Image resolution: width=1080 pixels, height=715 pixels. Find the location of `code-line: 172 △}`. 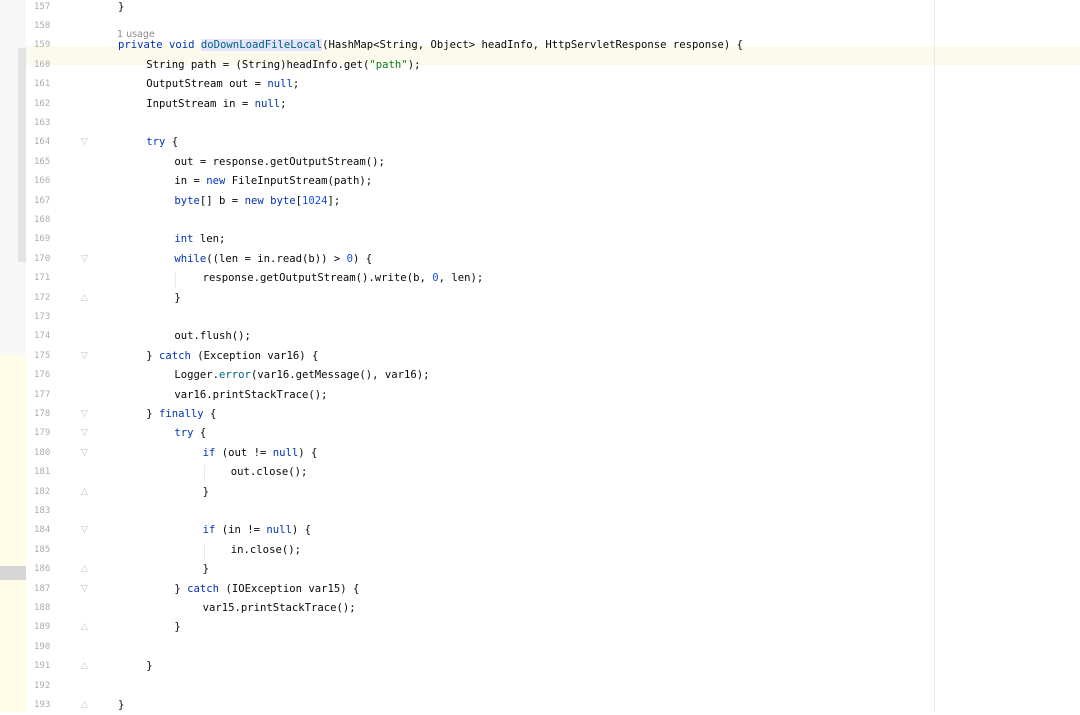

code-line: 172 △} is located at coordinates (540, 298).